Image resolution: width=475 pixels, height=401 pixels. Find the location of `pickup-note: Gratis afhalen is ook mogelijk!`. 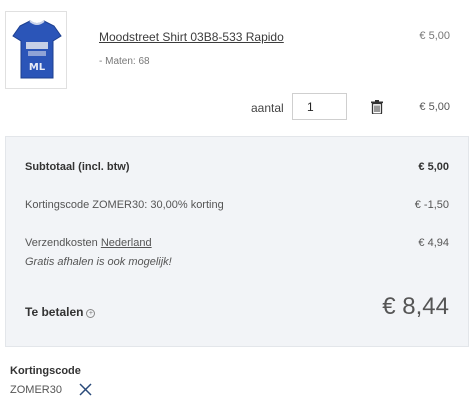

pickup-note: Gratis afhalen is ook mogelijk! is located at coordinates (98, 262).